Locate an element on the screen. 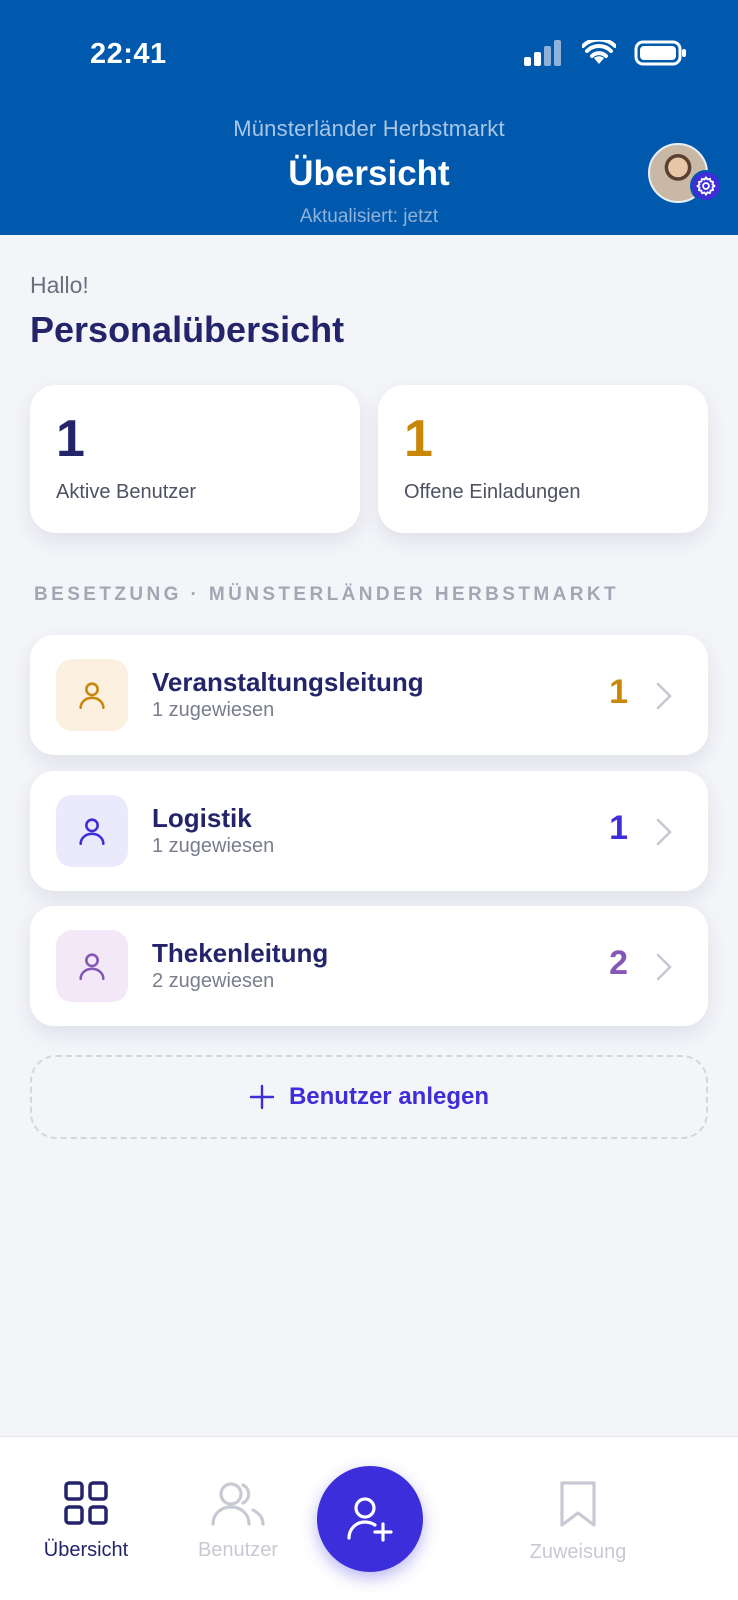  tab-label: Benutzer is located at coordinates (238, 1550).